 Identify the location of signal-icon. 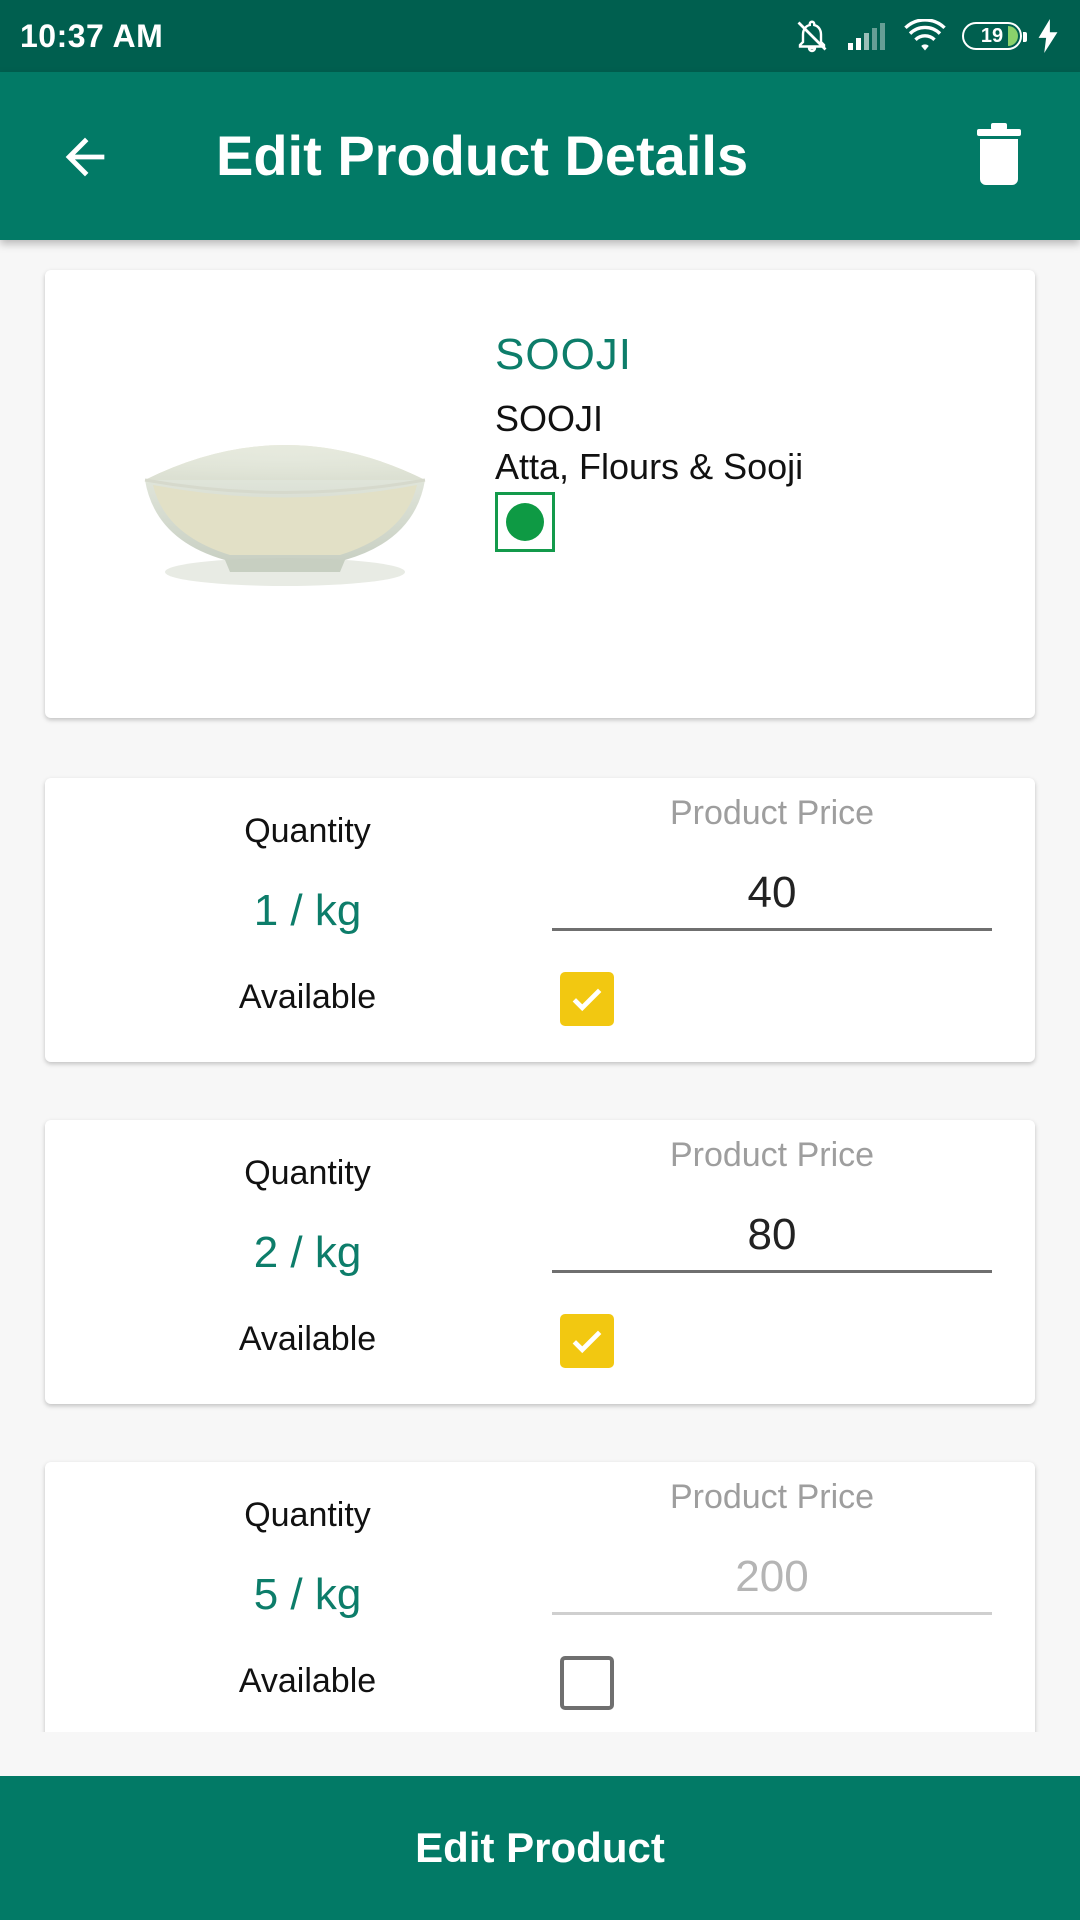
(866, 36).